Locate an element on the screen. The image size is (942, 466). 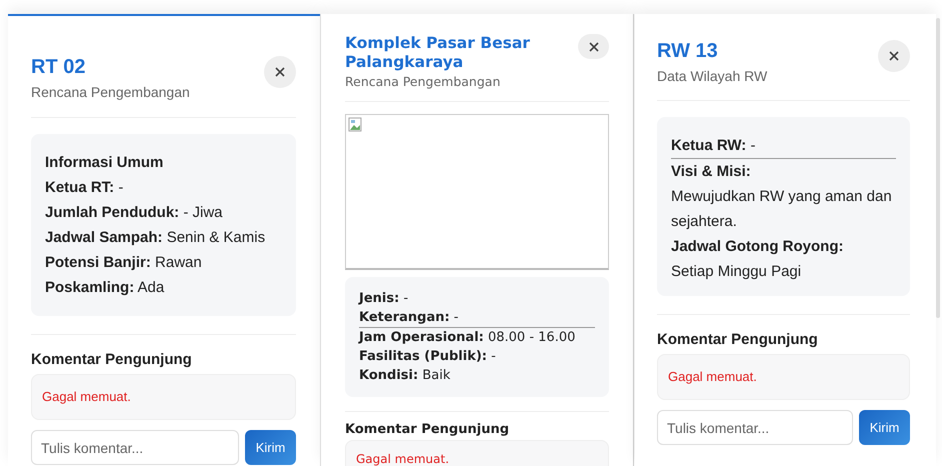
info-label: Visi & Misi: is located at coordinates (711, 172).